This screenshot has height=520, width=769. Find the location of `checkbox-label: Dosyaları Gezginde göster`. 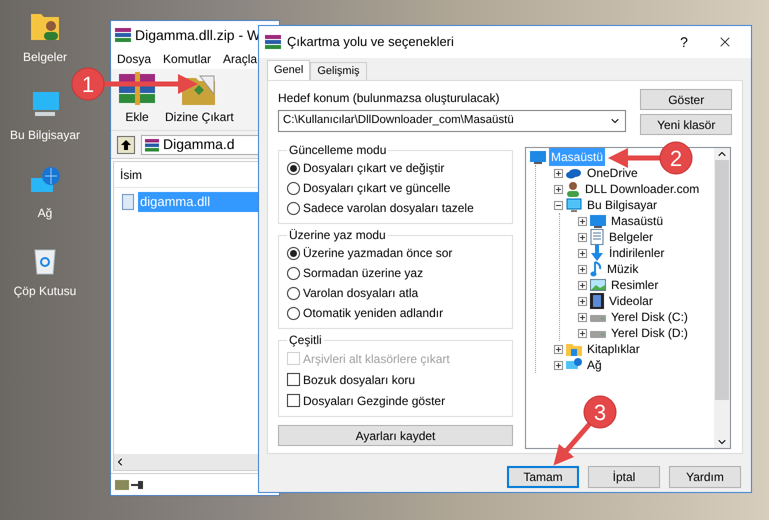

checkbox-label: Dosyaları Gezginde göster is located at coordinates (374, 401).